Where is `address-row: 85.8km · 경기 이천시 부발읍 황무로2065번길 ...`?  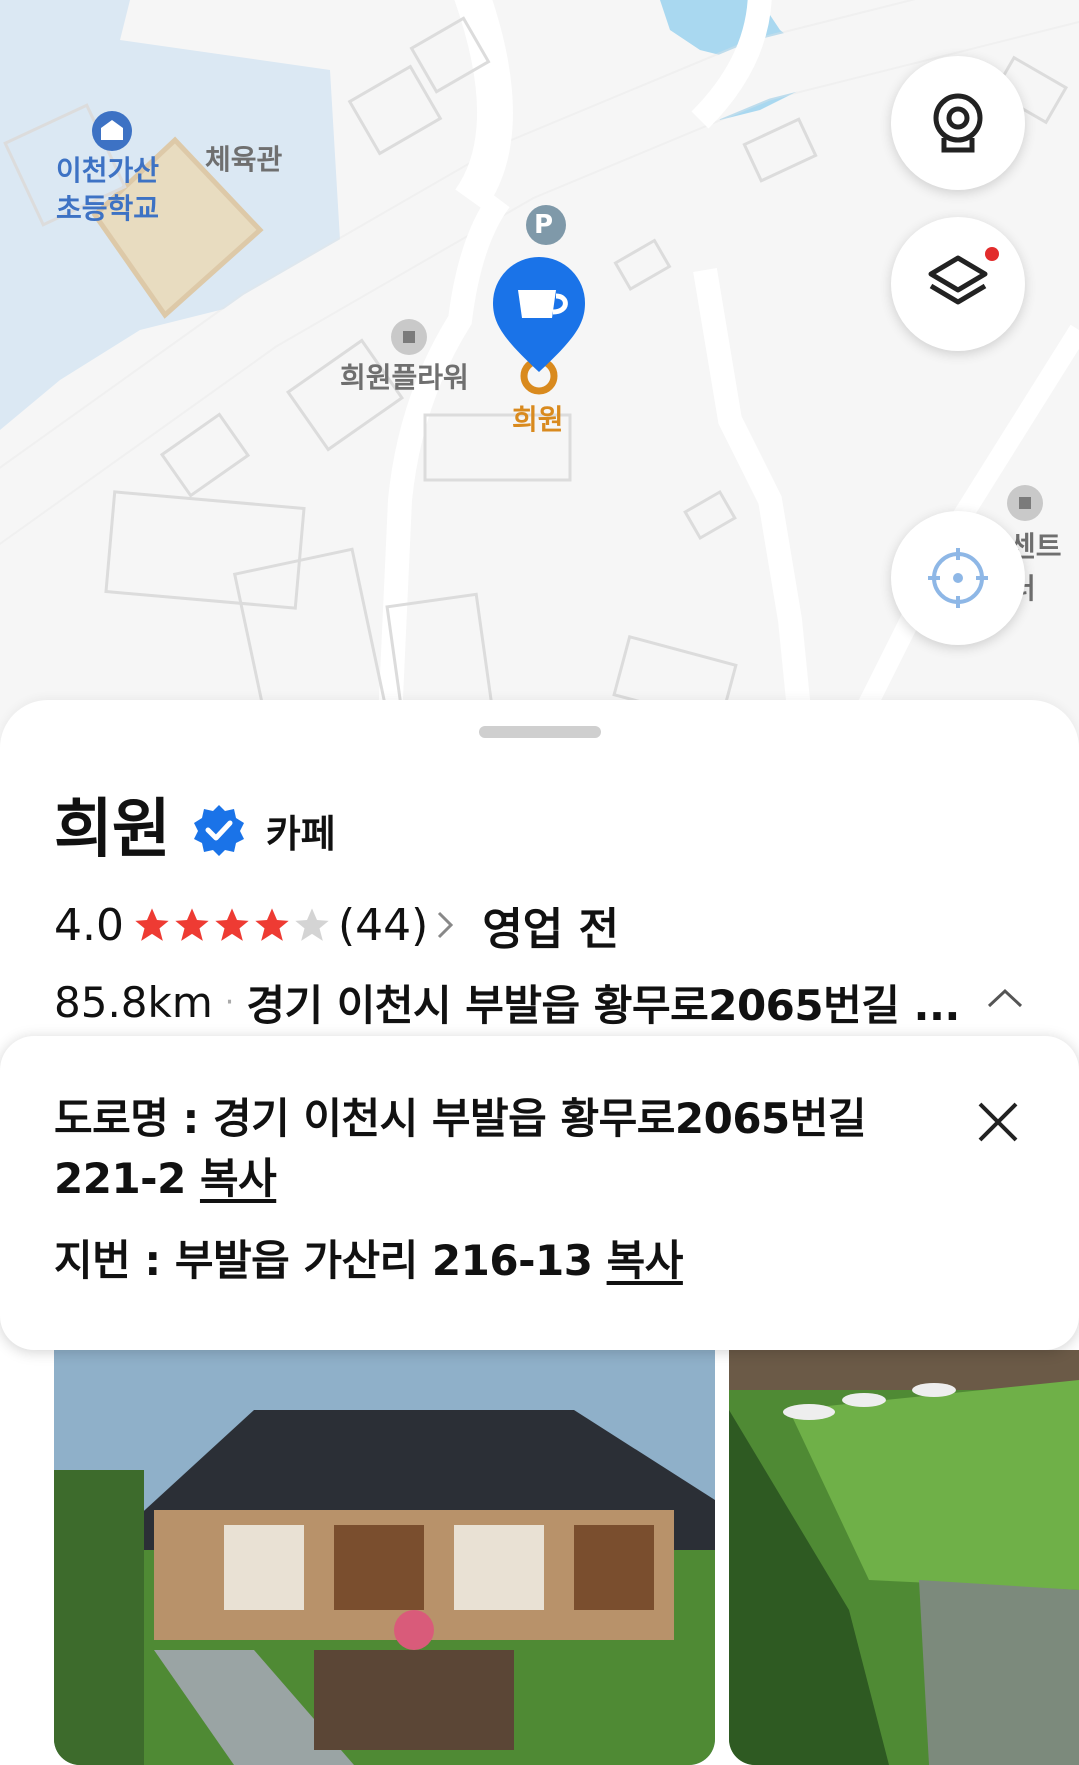
address-row: 85.8km · 경기 이천시 부발읍 황무로2065번길 ... is located at coordinates (507, 1002).